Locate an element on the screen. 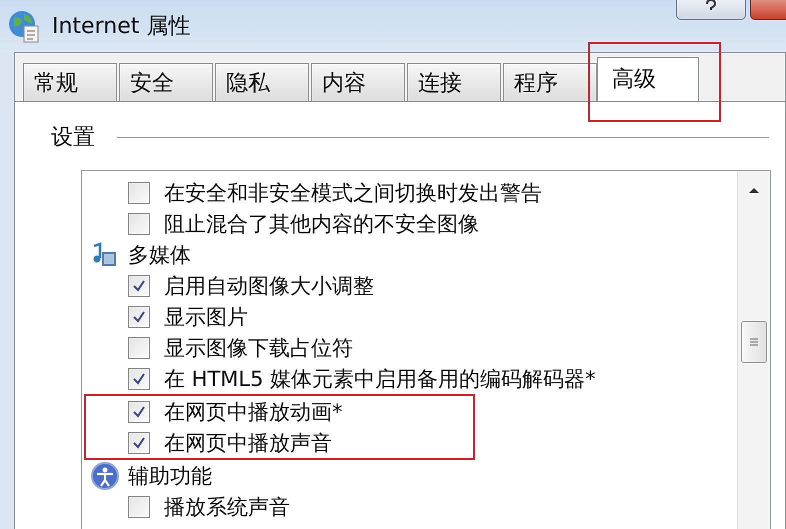  option-label: 在安全和非安全模式之间切换时发出警告 is located at coordinates (353, 192).